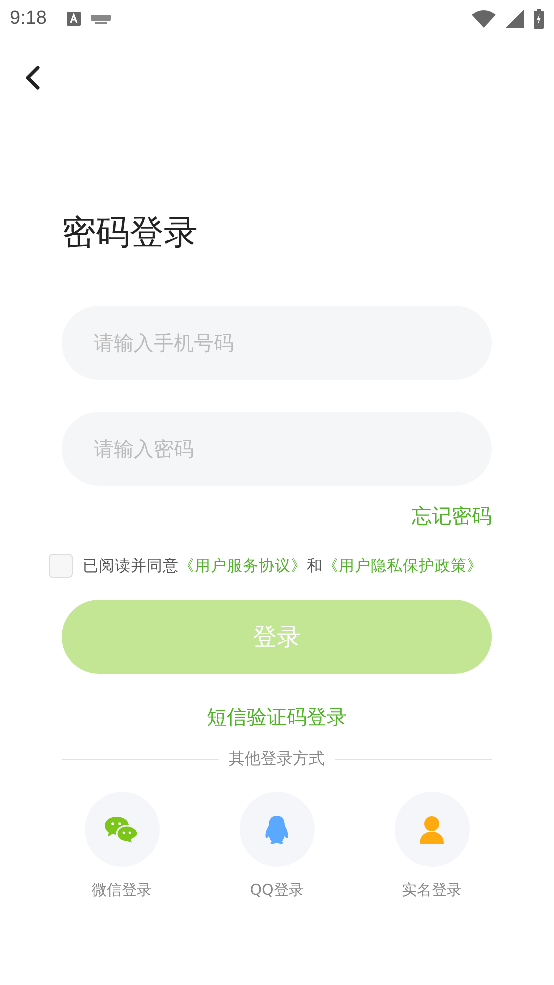 This screenshot has width=554, height=985. Describe the element at coordinates (484, 19) in the screenshot. I see `wifi-icon` at that location.